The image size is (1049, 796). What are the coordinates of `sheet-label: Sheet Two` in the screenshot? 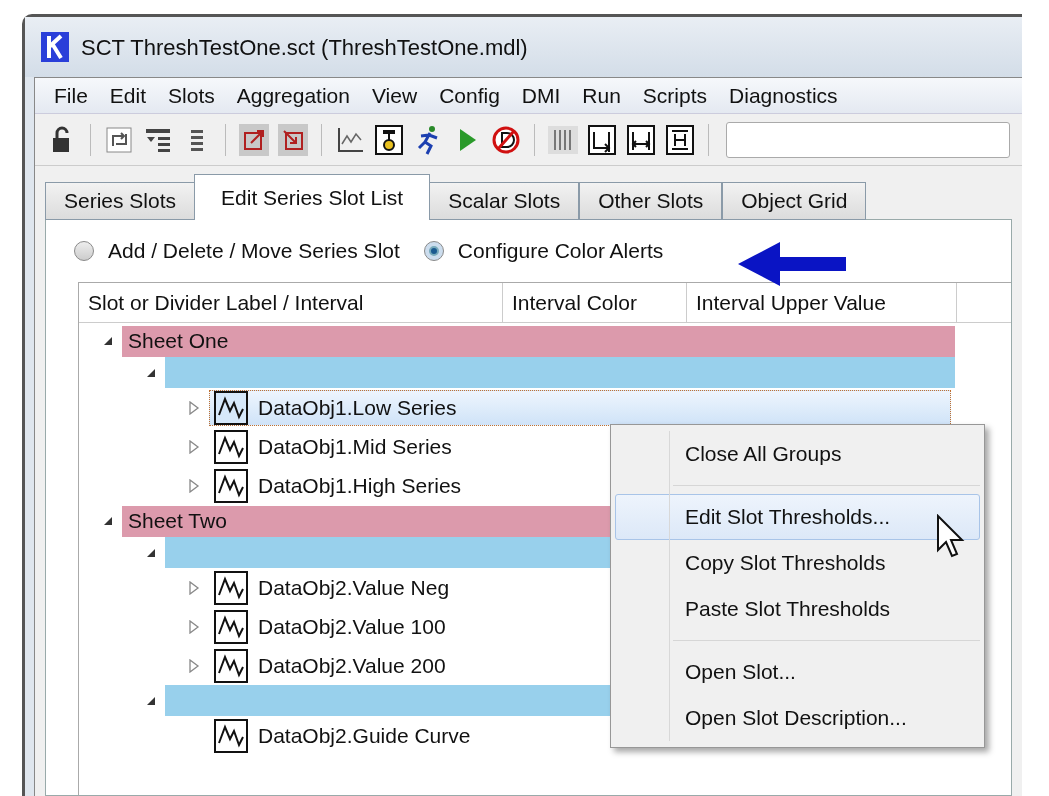 It's located at (177, 521).